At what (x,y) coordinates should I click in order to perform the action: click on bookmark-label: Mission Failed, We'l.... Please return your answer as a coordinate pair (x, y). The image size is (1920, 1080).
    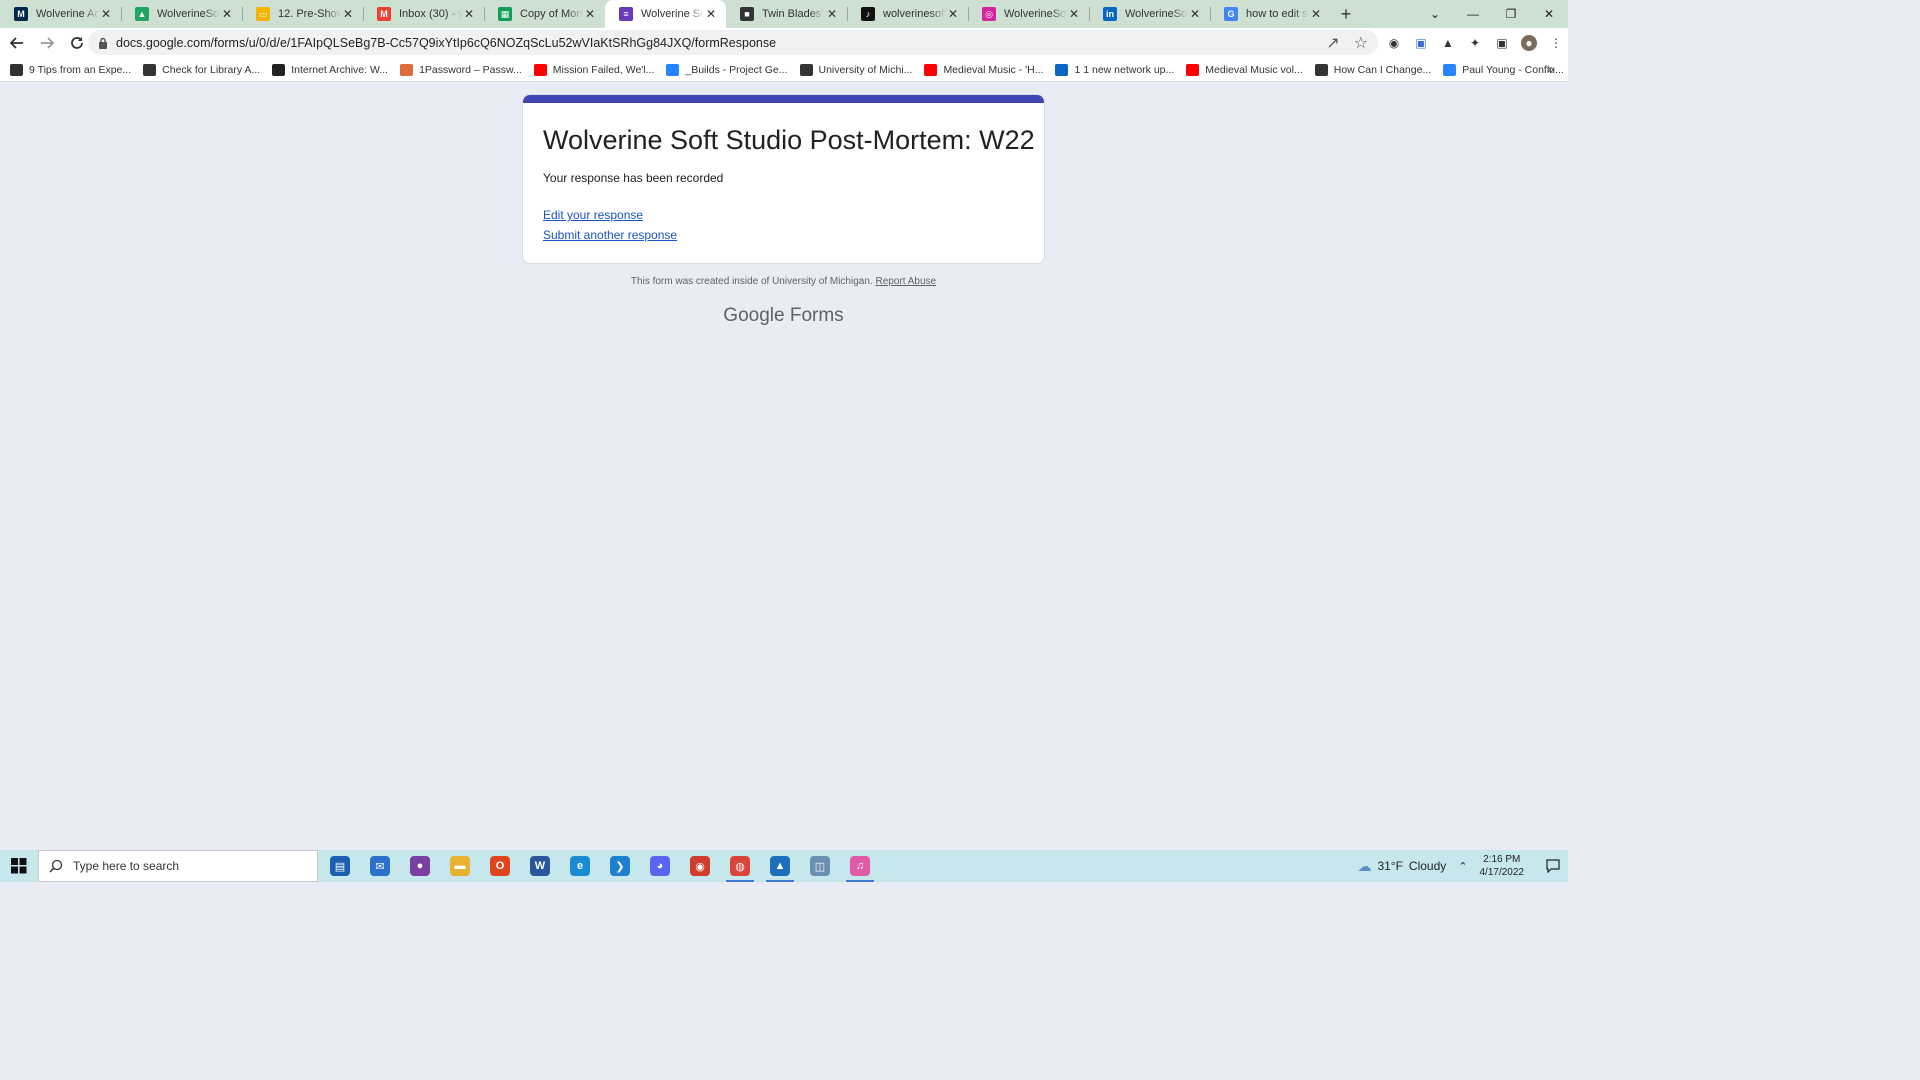
    Looking at the image, I should click on (603, 69).